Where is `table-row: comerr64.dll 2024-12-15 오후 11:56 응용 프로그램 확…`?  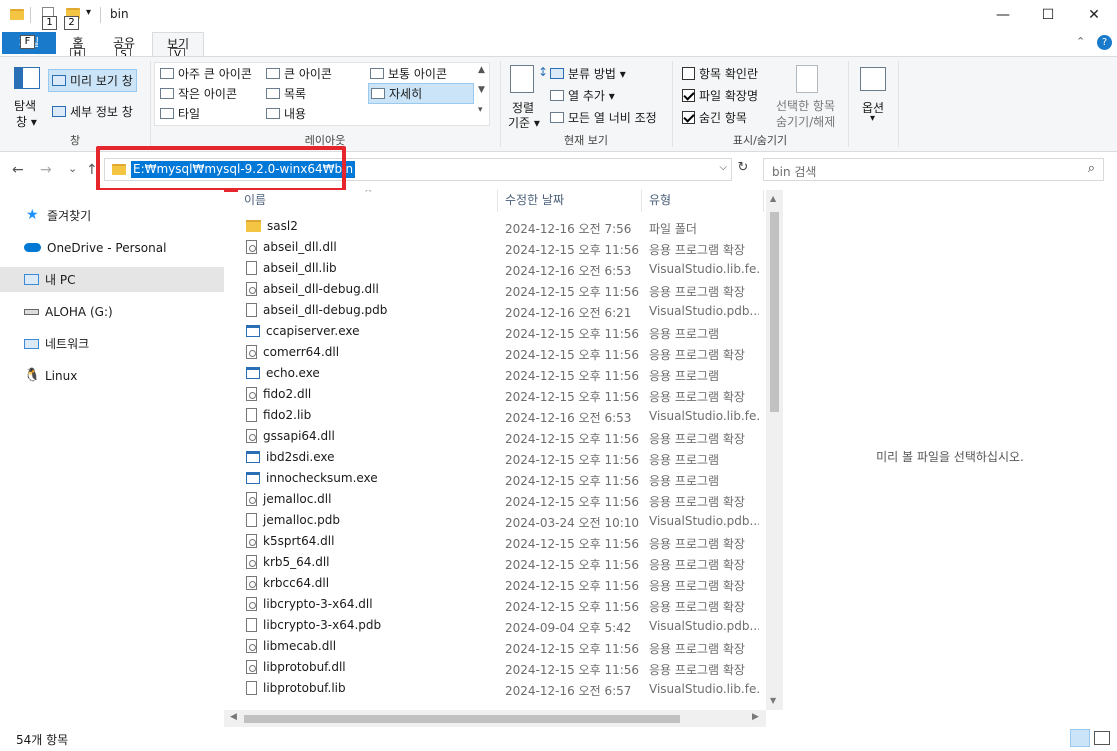 table-row: comerr64.dll 2024-12-15 오후 11:56 응용 프로그램 확… is located at coordinates (501, 353).